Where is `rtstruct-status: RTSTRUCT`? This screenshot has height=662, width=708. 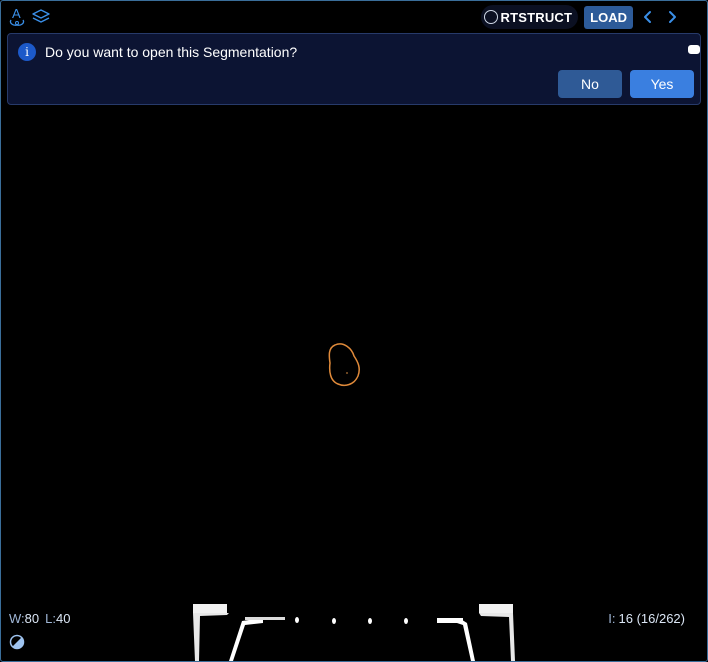 rtstruct-status: RTSTRUCT is located at coordinates (529, 17).